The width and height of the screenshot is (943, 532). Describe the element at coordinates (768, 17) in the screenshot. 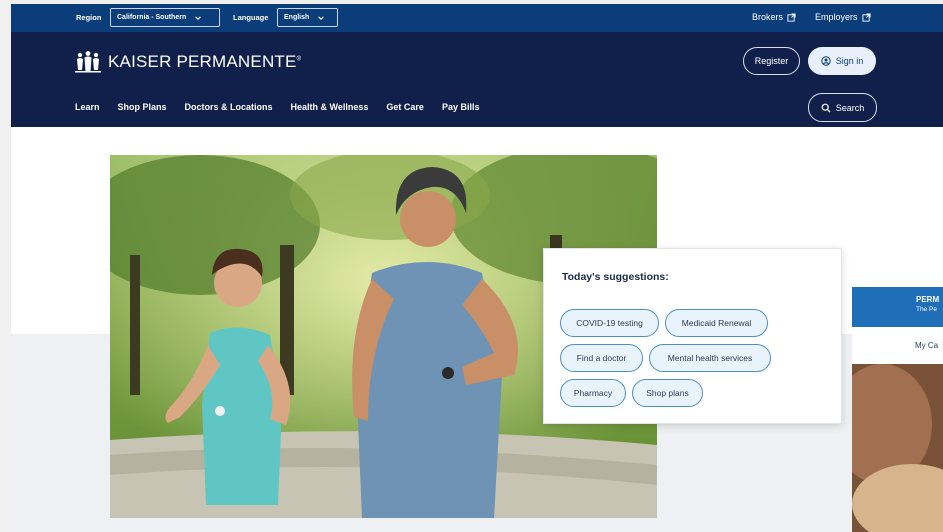

I see `brokers-label: Brokers` at that location.